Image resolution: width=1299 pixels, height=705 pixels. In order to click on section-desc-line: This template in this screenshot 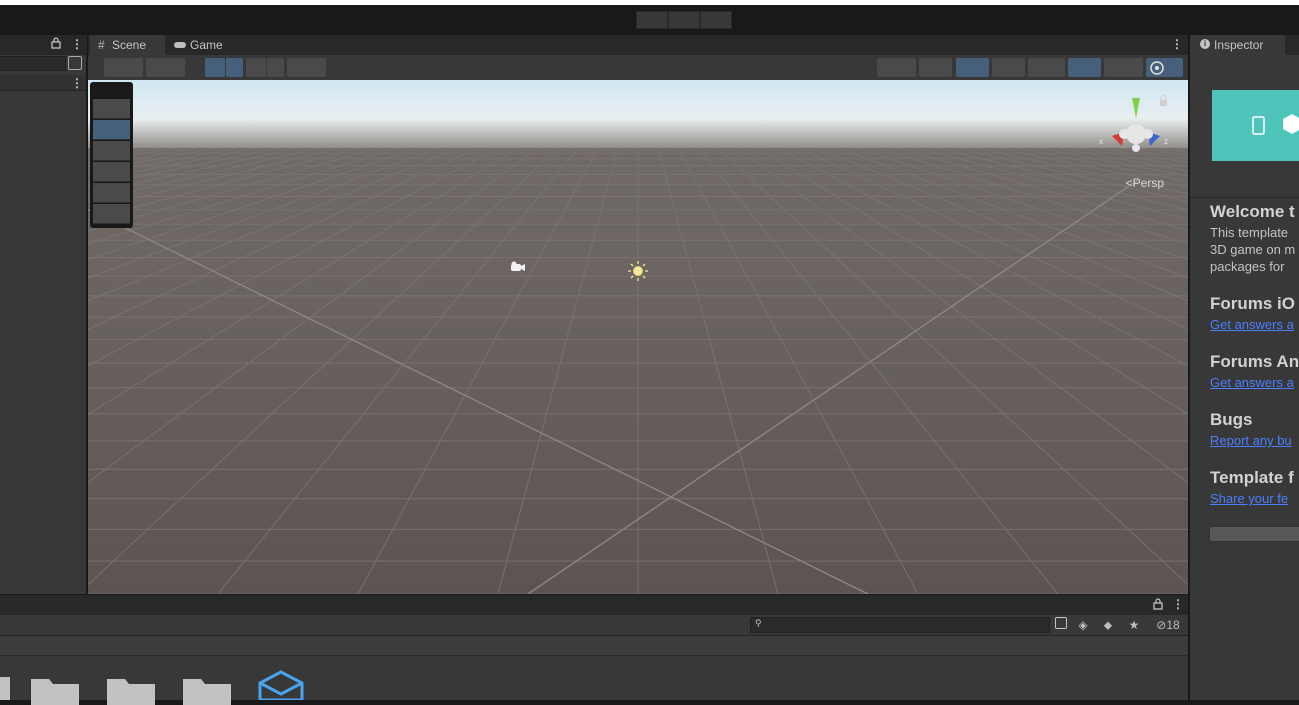, I will do `click(1249, 232)`.